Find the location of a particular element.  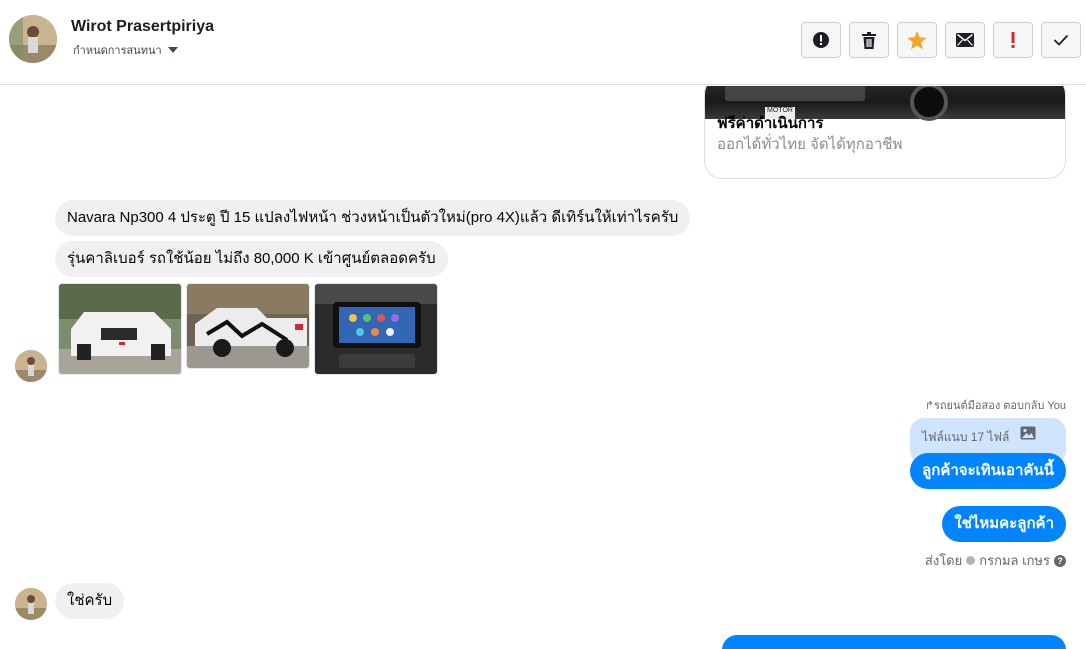

sent-by-label: ส่งโดย is located at coordinates (943, 560).